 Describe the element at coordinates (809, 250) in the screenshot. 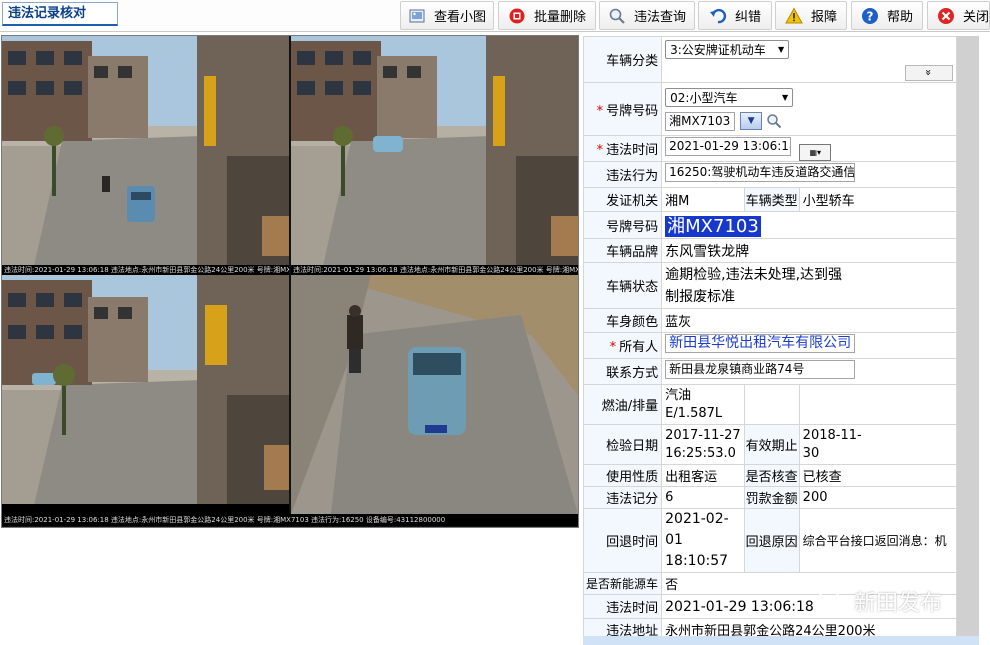

I see `brand-value: 东风雪铁龙牌` at that location.